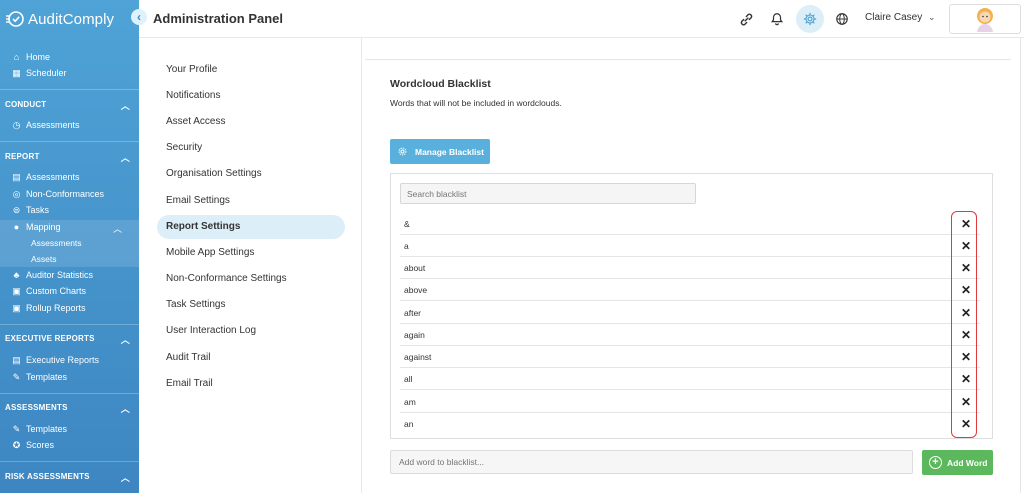  I want to click on brand: AuditComply, so click(60, 19).